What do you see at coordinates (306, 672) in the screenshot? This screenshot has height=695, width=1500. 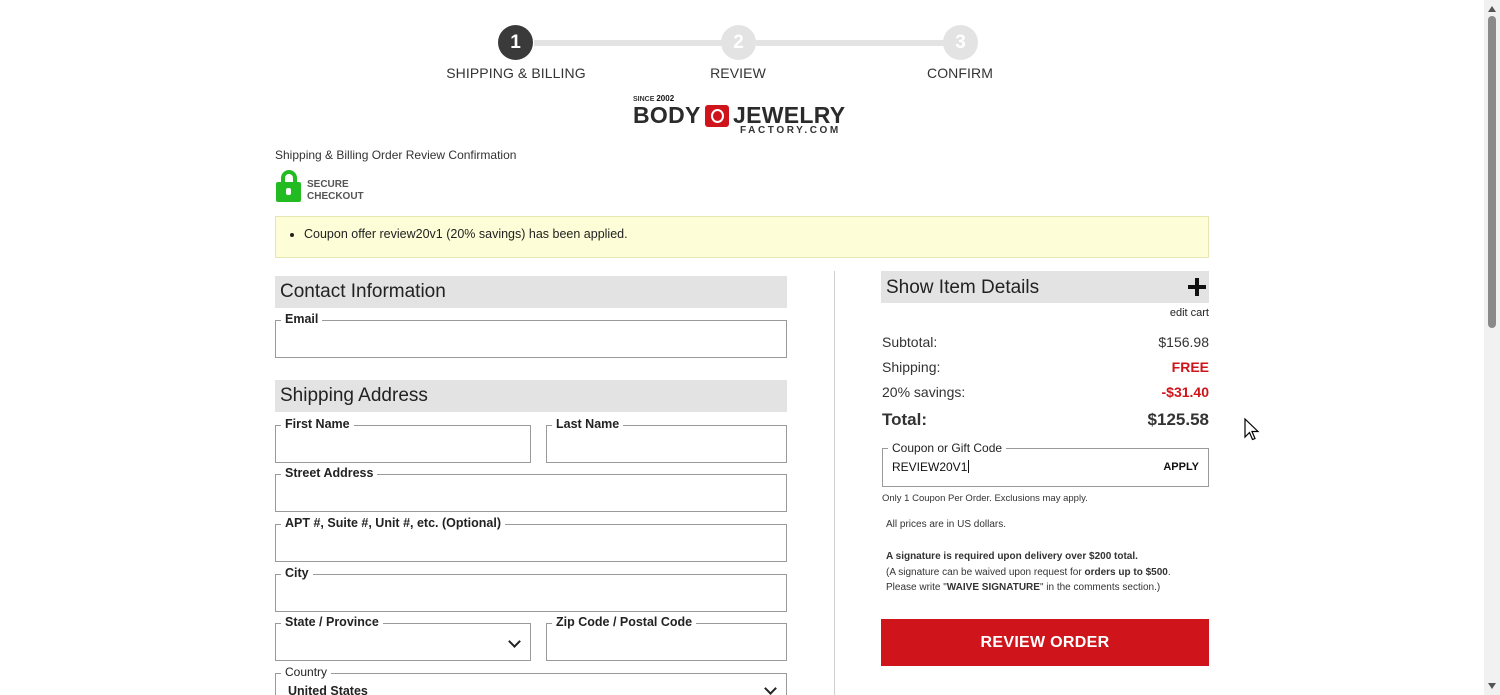 I see `country-label: Country` at bounding box center [306, 672].